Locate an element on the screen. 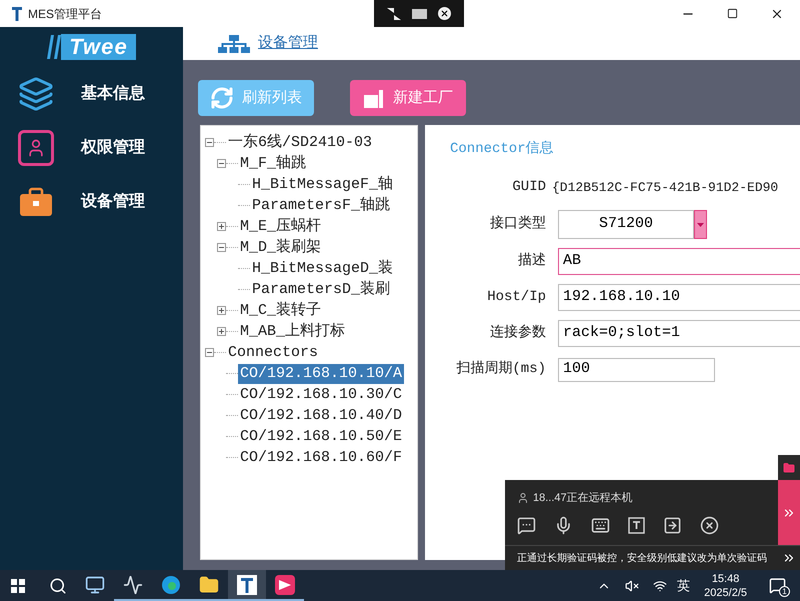  tree-item: CO/192.168.10.30/C is located at coordinates (321, 394).